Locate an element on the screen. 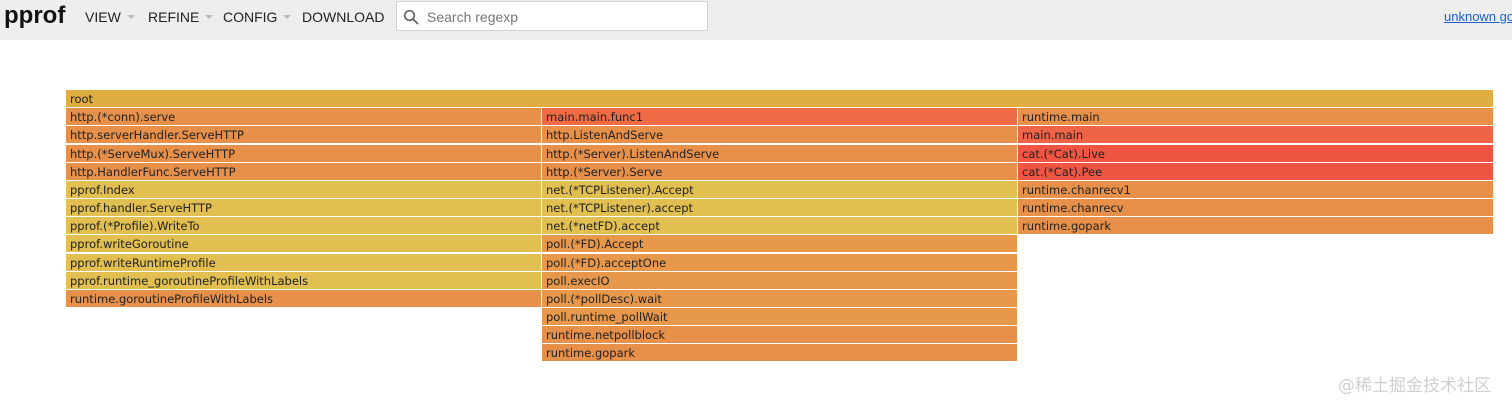  view-menu: VIEW is located at coordinates (110, 17).